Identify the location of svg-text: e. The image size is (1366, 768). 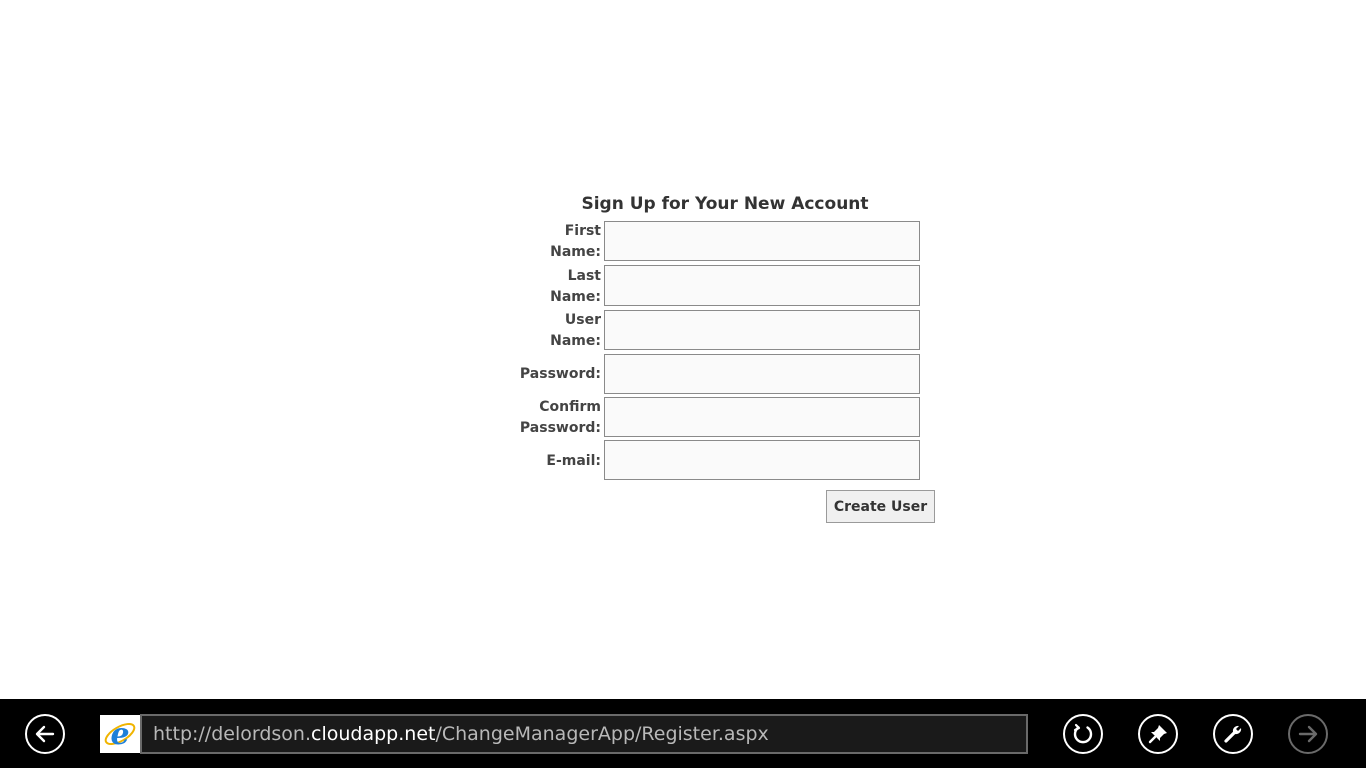
(119, 734).